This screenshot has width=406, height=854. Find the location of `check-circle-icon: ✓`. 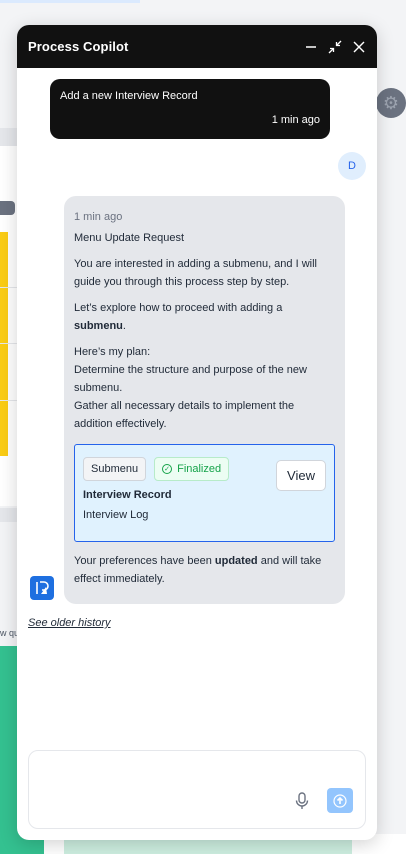

check-circle-icon: ✓ is located at coordinates (167, 469).